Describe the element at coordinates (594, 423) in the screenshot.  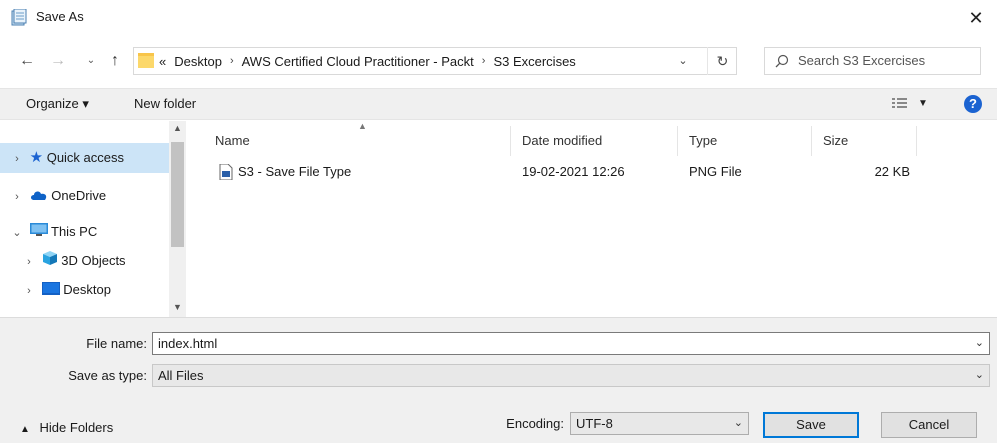
I see `encoding-value: UTF-8` at that location.